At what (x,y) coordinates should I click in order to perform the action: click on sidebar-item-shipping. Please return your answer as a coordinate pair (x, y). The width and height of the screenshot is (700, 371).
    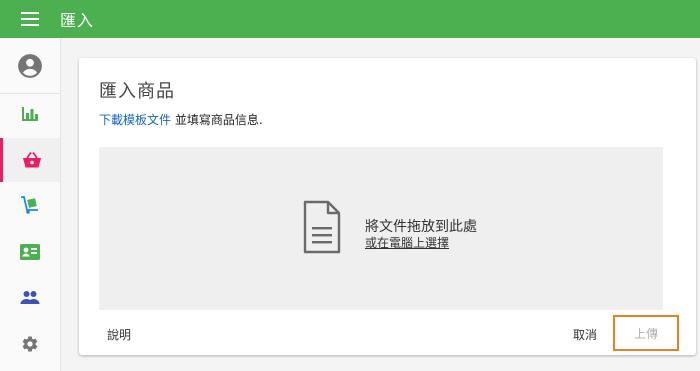
    Looking at the image, I should click on (30, 205).